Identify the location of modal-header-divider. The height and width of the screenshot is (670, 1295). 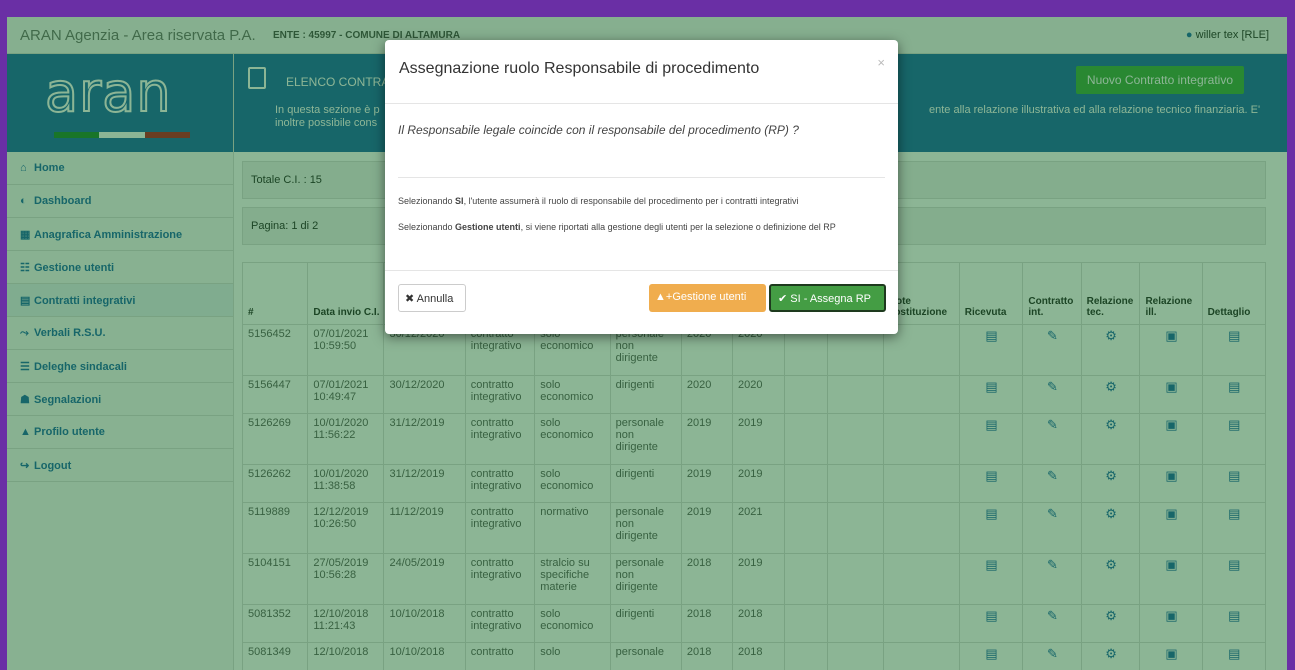
(641, 103).